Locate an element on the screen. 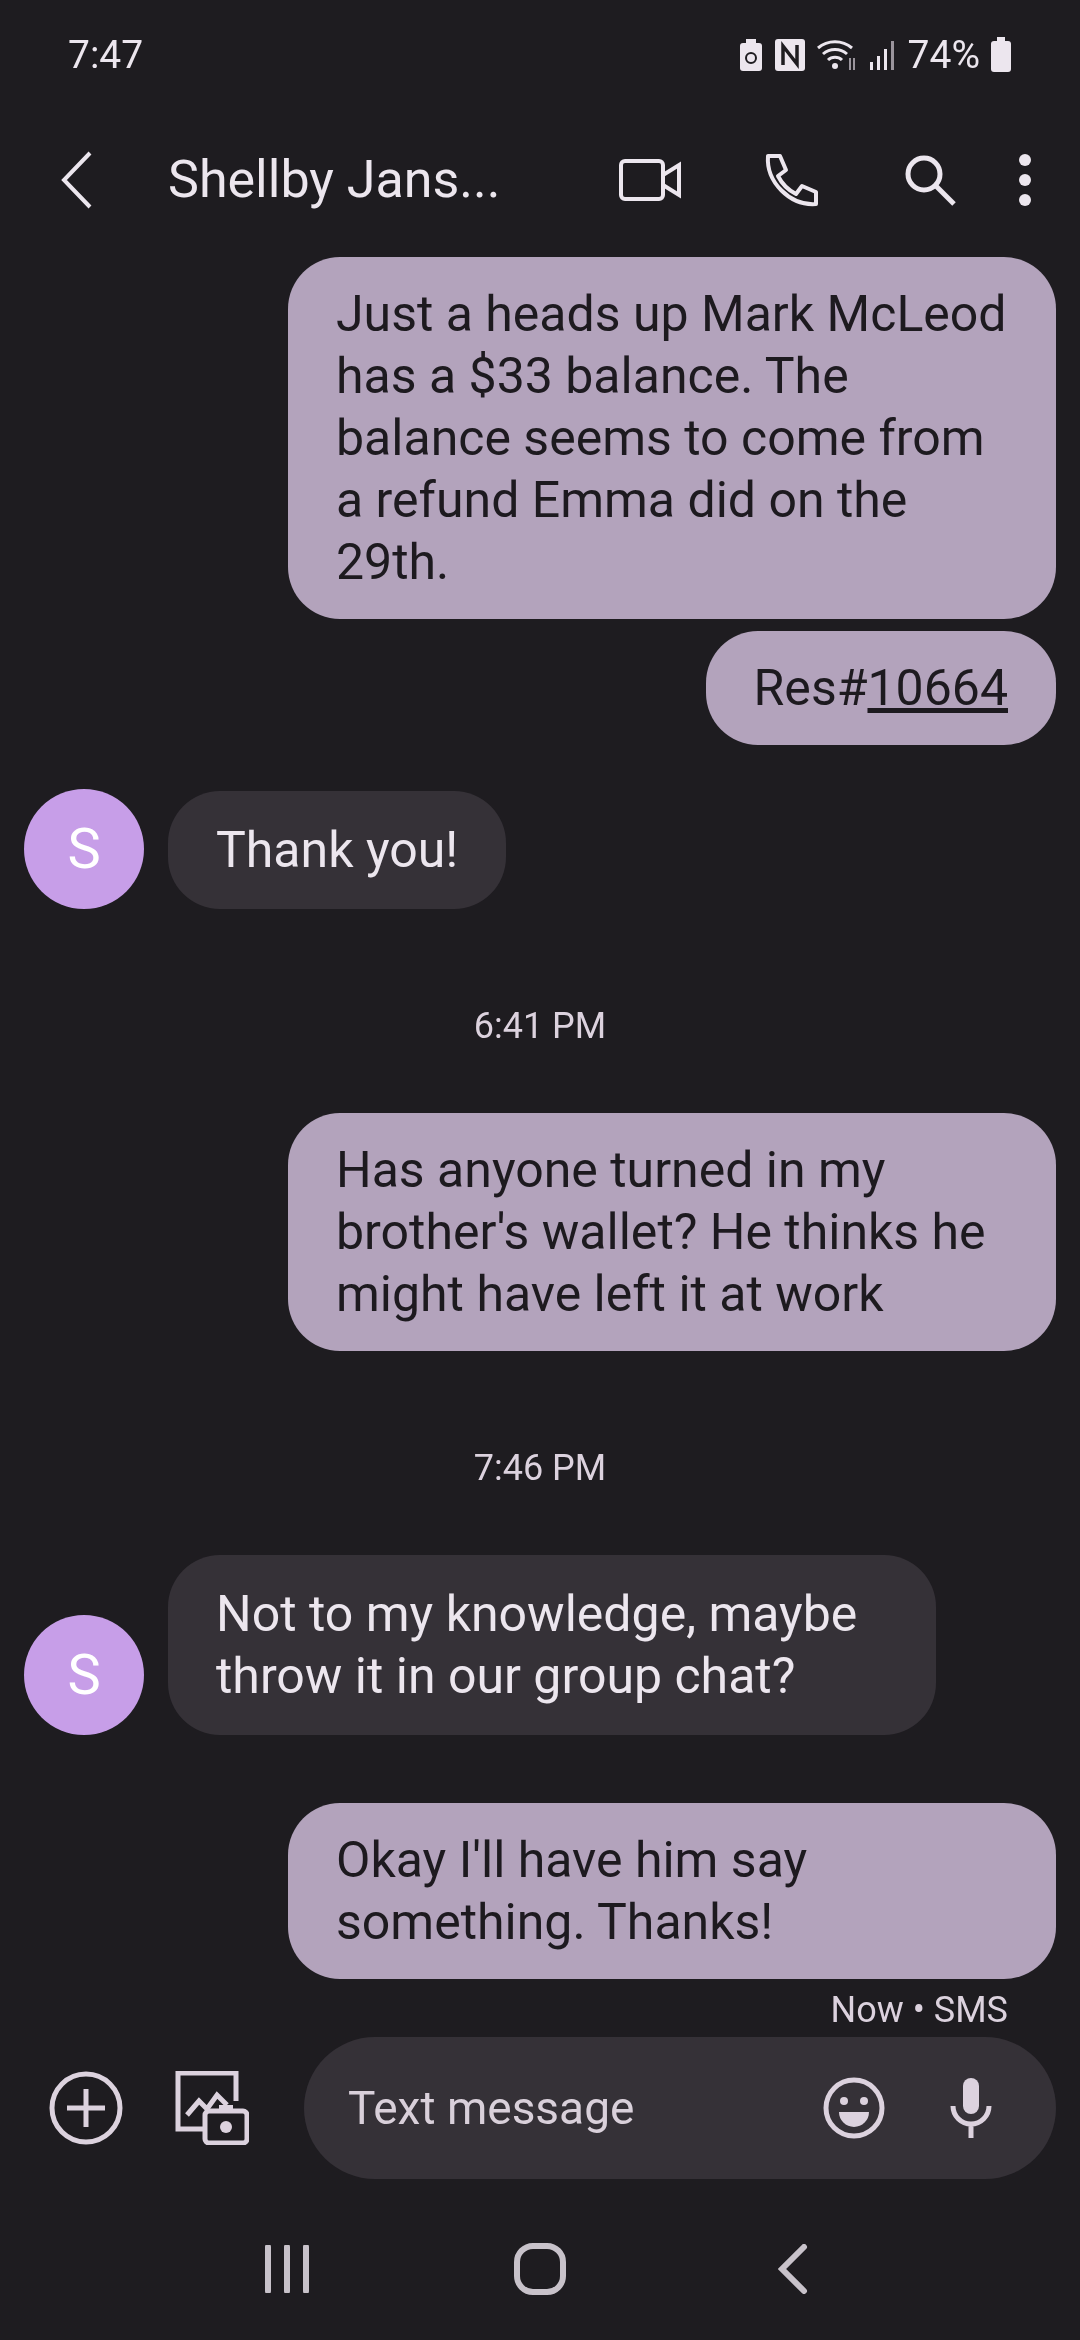  wifi-icon is located at coordinates (836, 55).